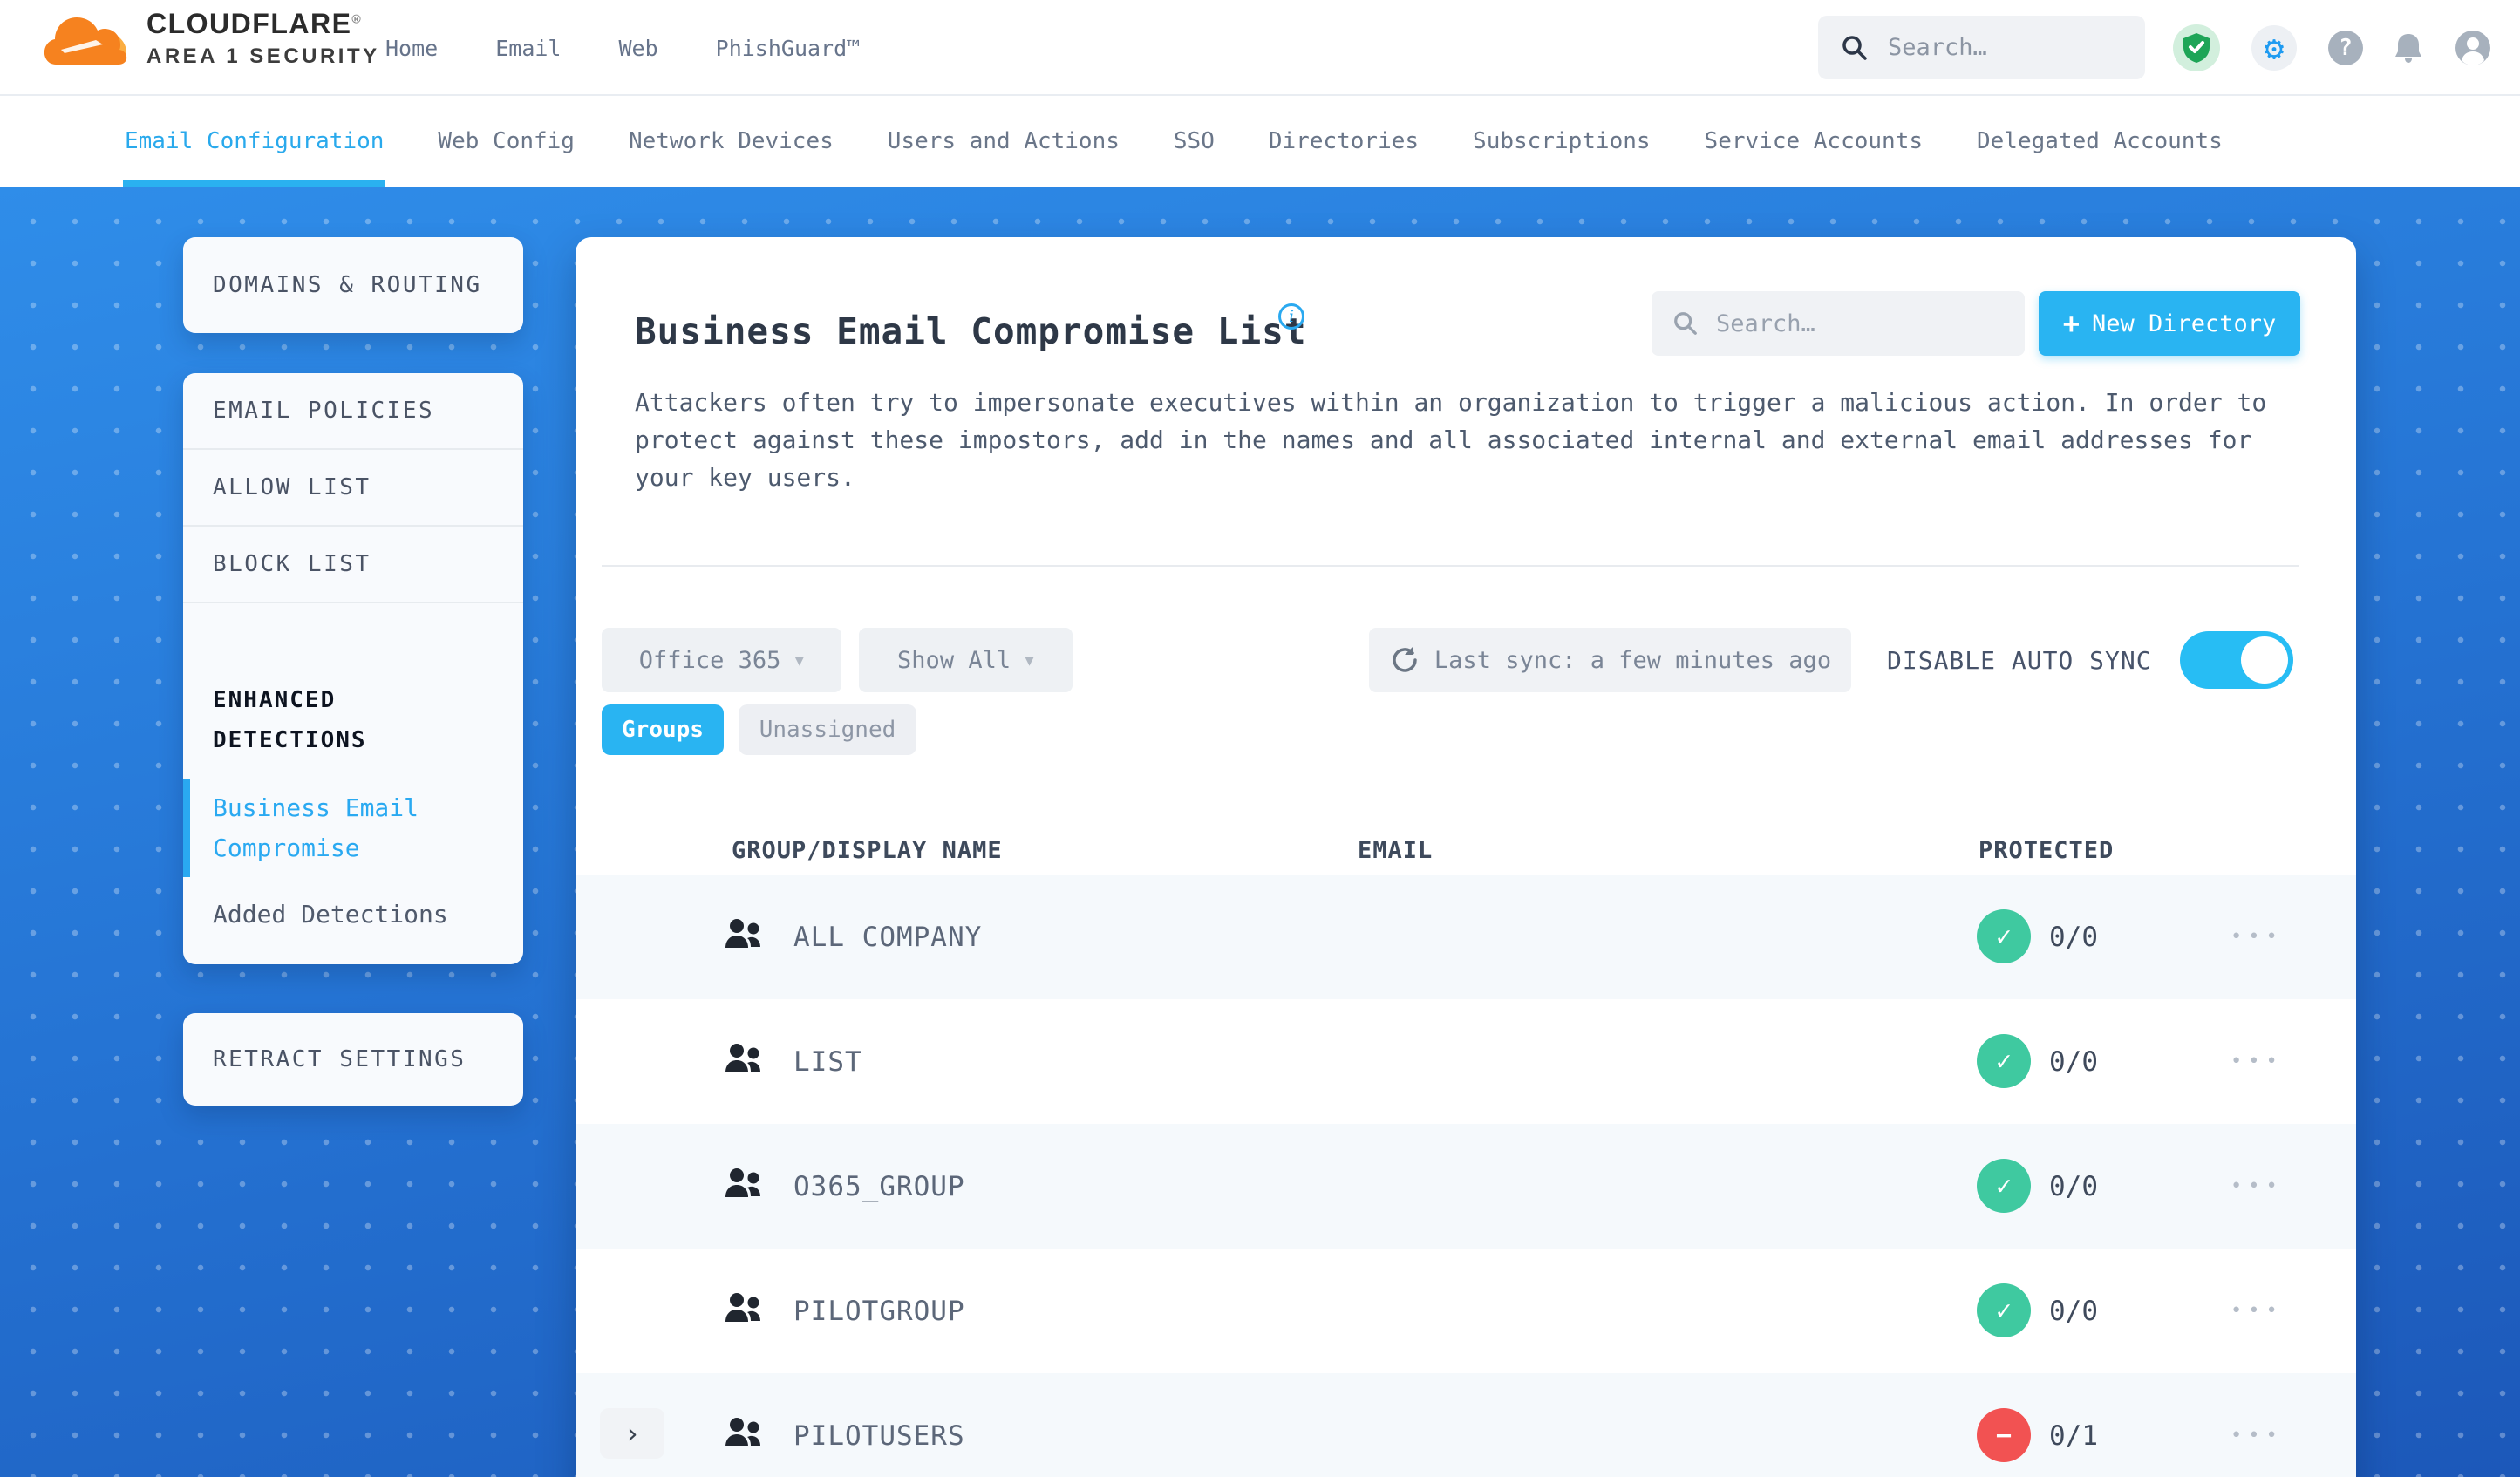 Image resolution: width=2520 pixels, height=1477 pixels. I want to click on logo-line2: AREA 1 SECURITY, so click(263, 56).